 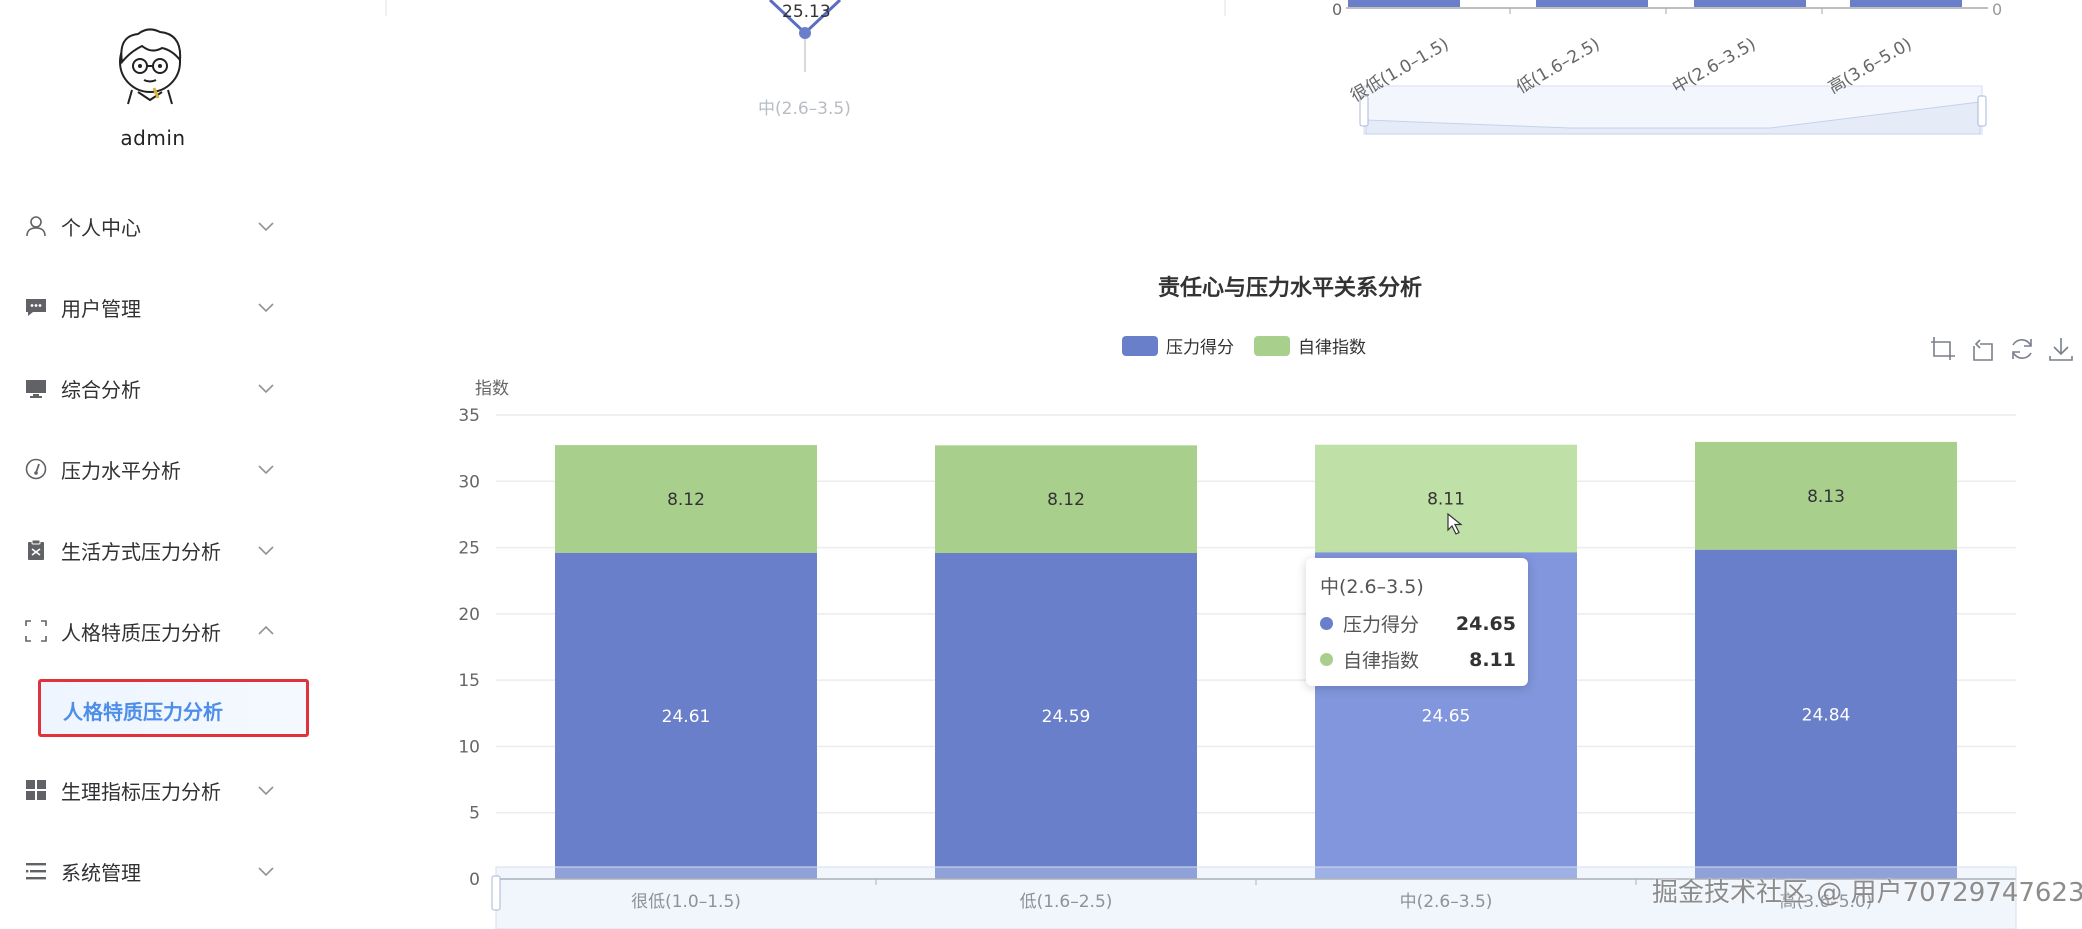 What do you see at coordinates (1066, 717) in the screenshot?
I see `bar-value-label: 24.59` at bounding box center [1066, 717].